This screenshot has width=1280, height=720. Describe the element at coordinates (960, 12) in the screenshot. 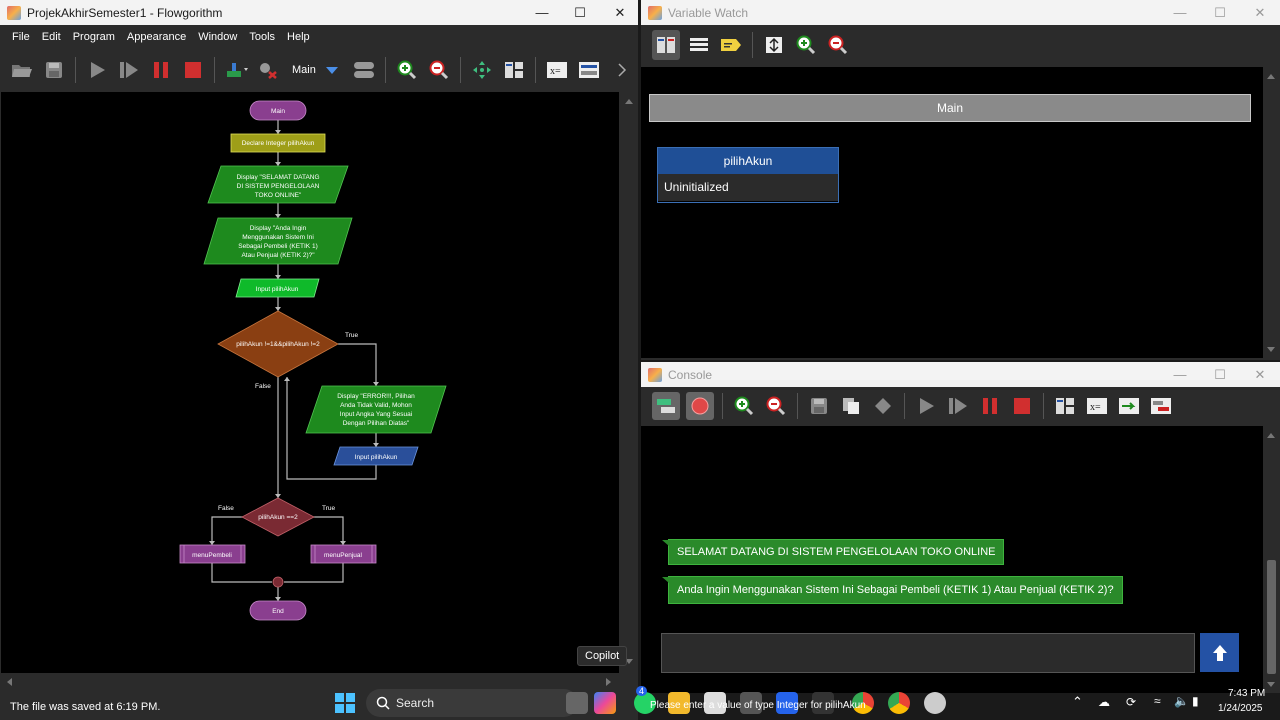

I see `variable-watch-titlebar: Variable Watch — ☐ ✕` at that location.